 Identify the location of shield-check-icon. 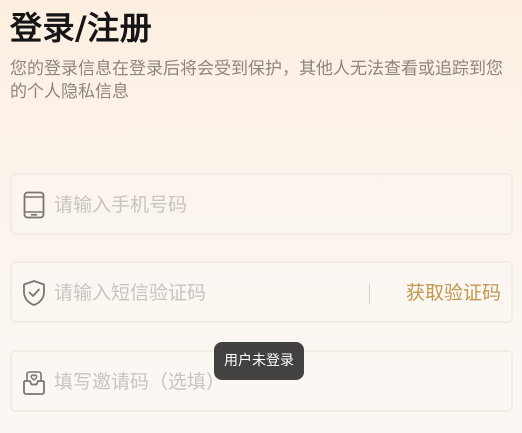
(34, 293).